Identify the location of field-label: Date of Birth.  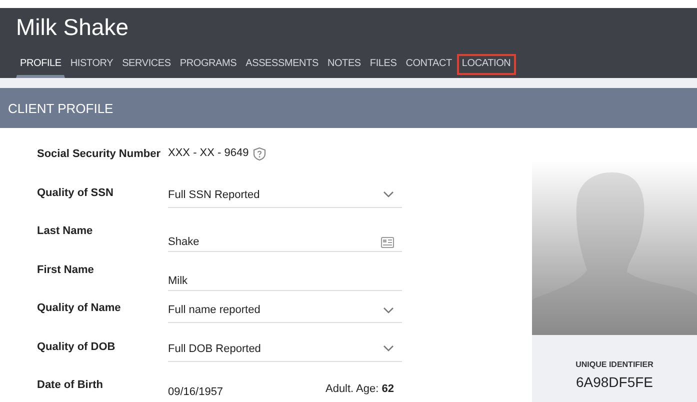
(70, 385).